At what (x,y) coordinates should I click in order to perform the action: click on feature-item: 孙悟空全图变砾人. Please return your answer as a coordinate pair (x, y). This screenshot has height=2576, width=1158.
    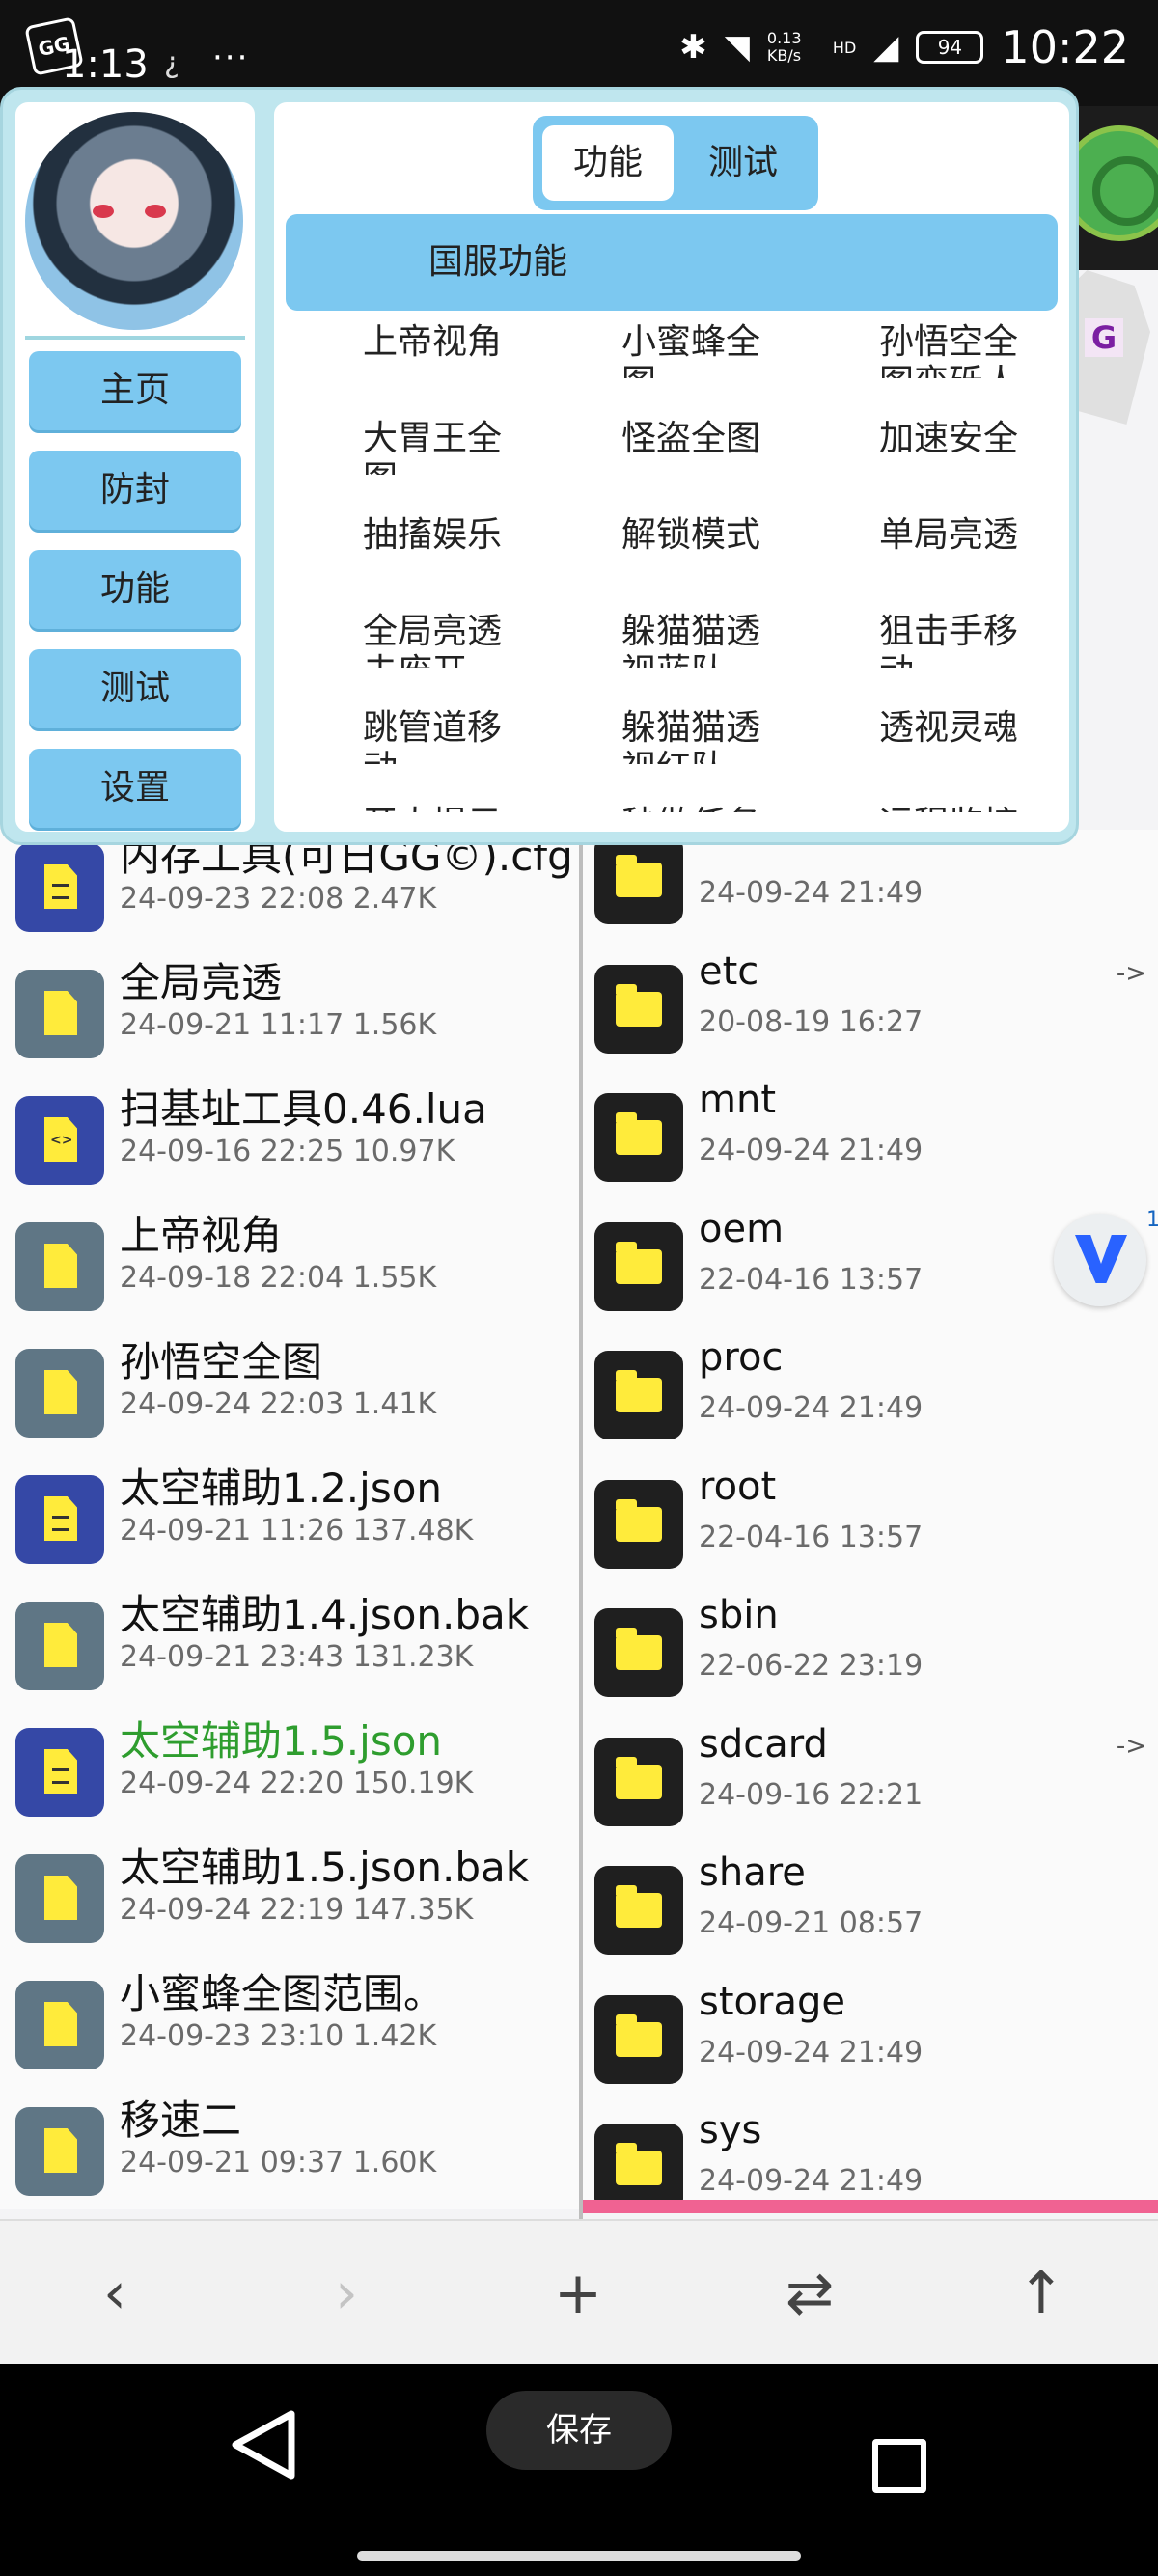
    Looking at the image, I should click on (956, 350).